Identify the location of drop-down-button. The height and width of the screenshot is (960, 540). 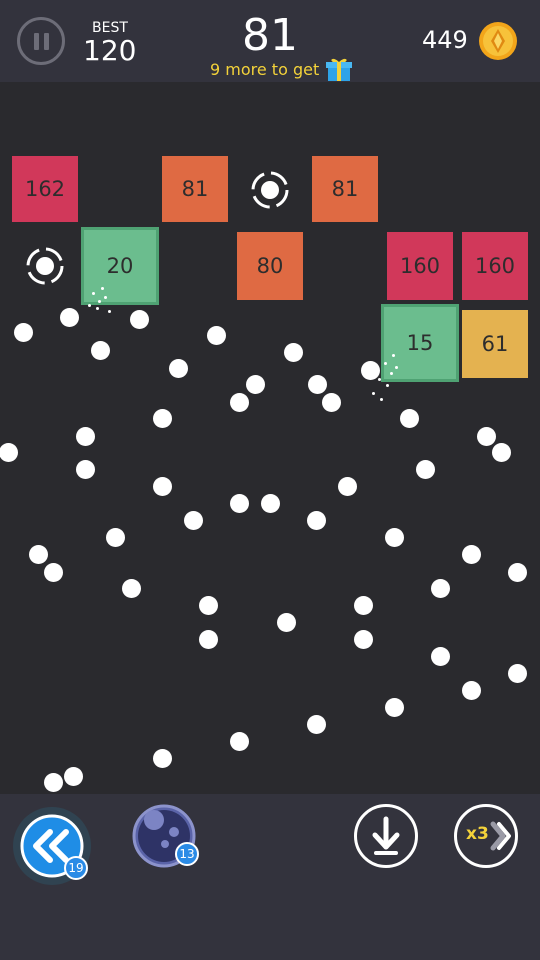
(386, 836).